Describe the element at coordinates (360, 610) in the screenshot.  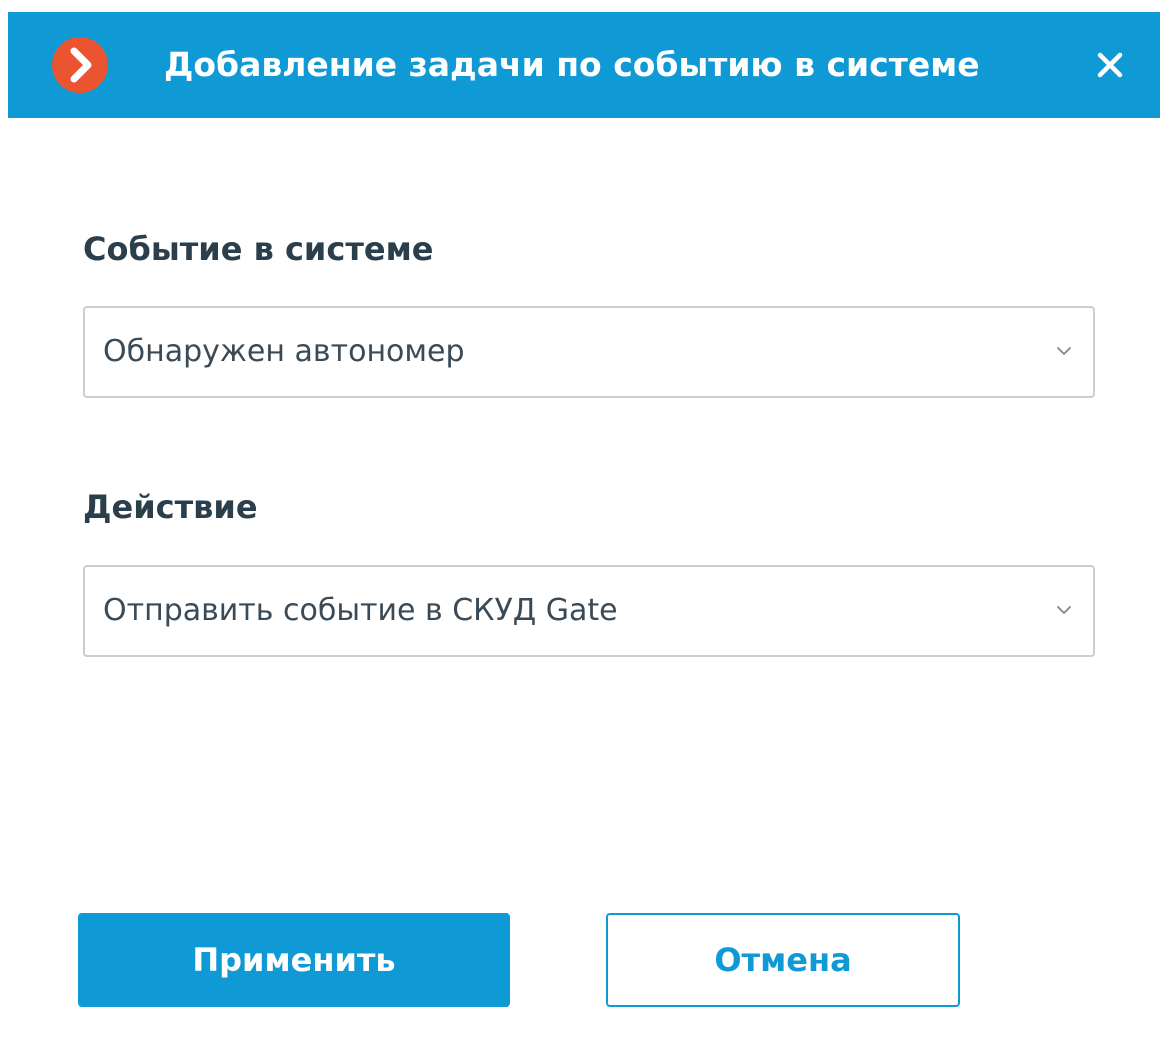
I see `action-select-value: Отправить событие в СКУД Gate` at that location.